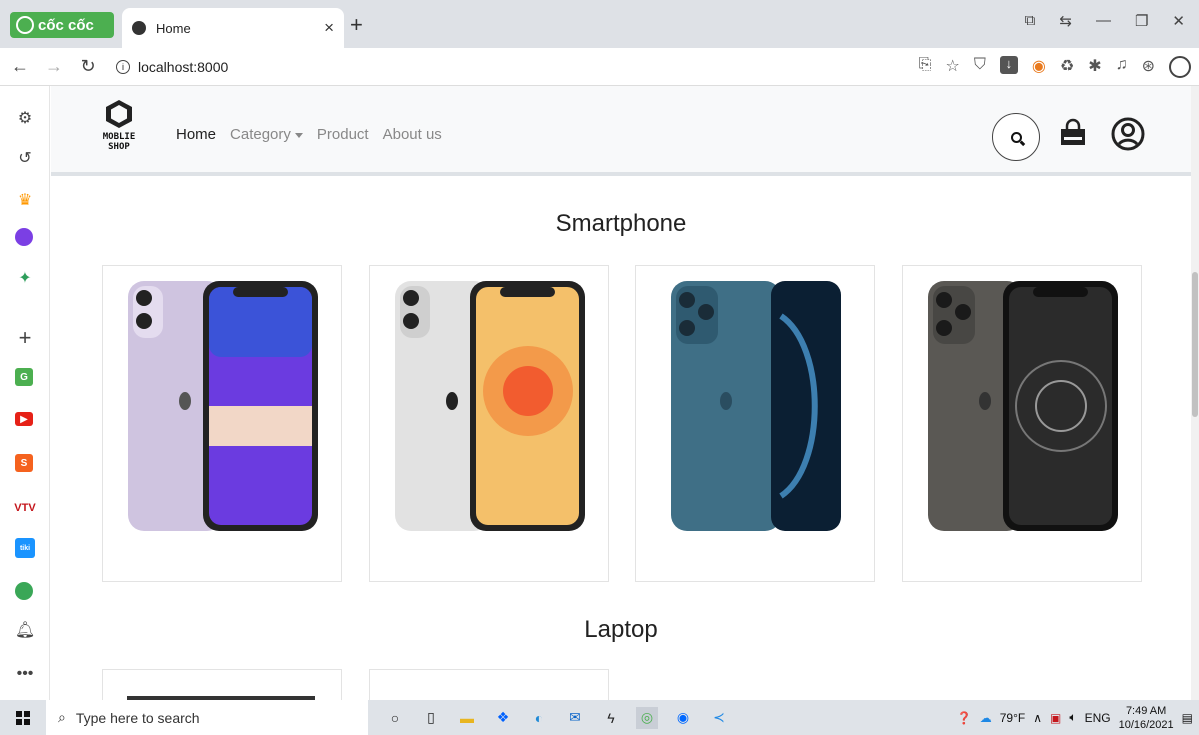  Describe the element at coordinates (24, 463) in the screenshot. I see `shopee-icon: S` at that location.